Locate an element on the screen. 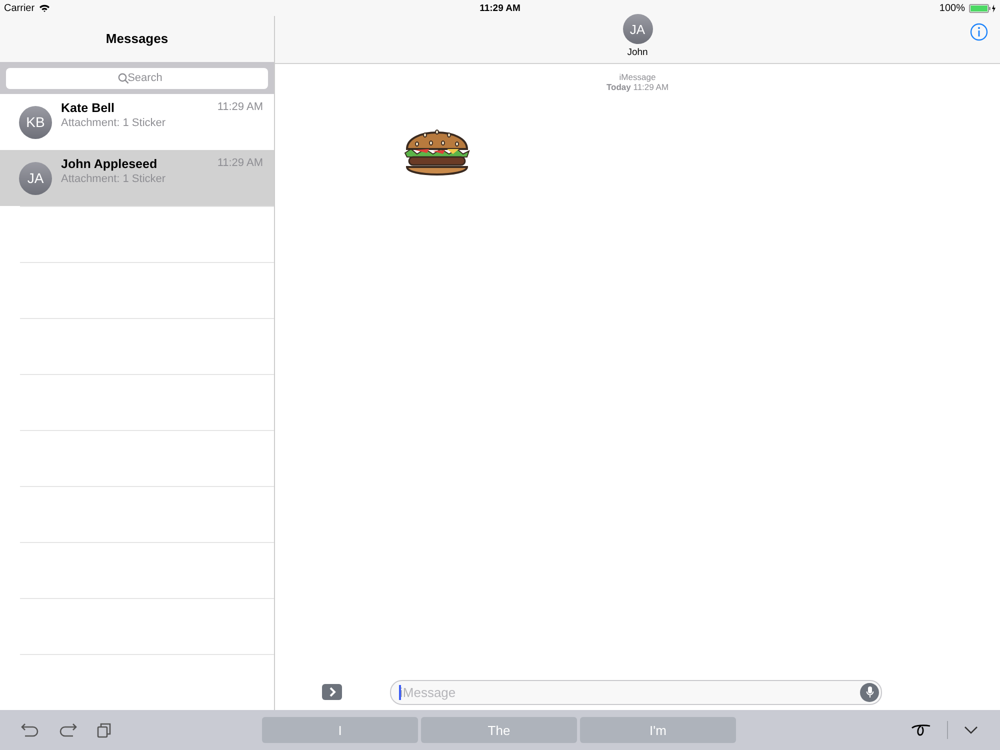  contact-avatar: KB is located at coordinates (35, 122).